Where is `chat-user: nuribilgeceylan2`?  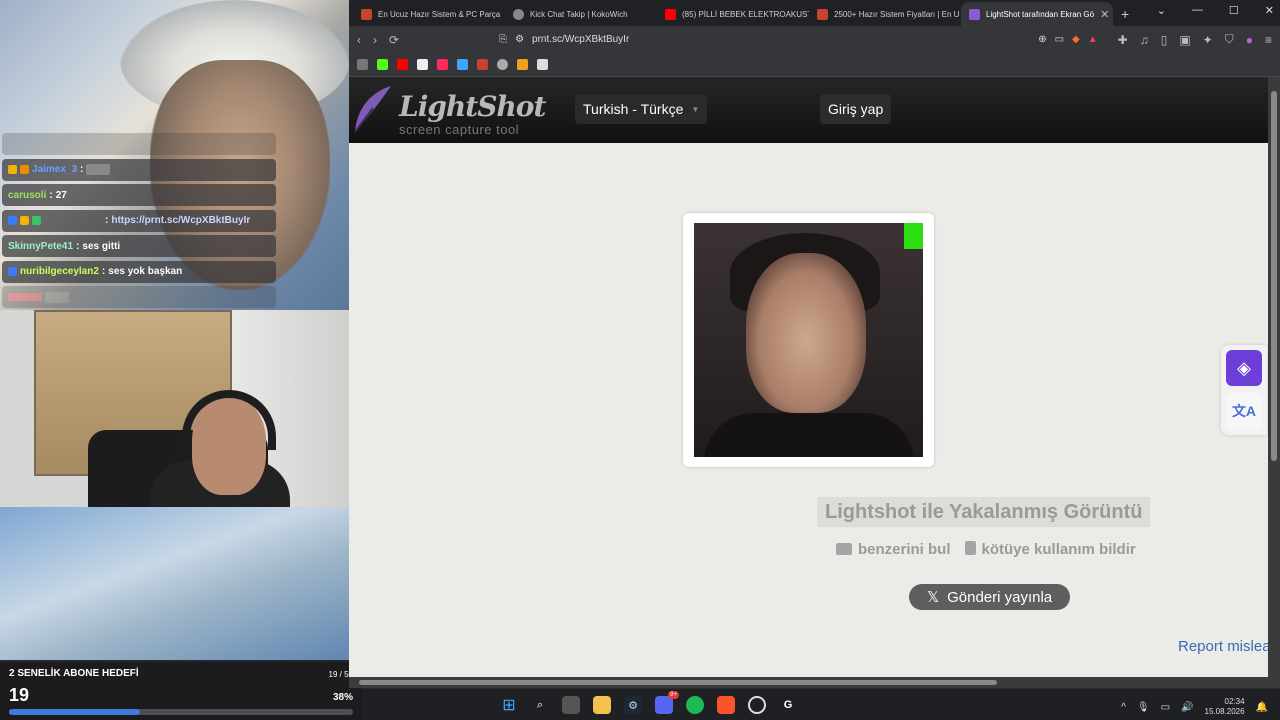
chat-user: nuribilgeceylan2 is located at coordinates (59, 271).